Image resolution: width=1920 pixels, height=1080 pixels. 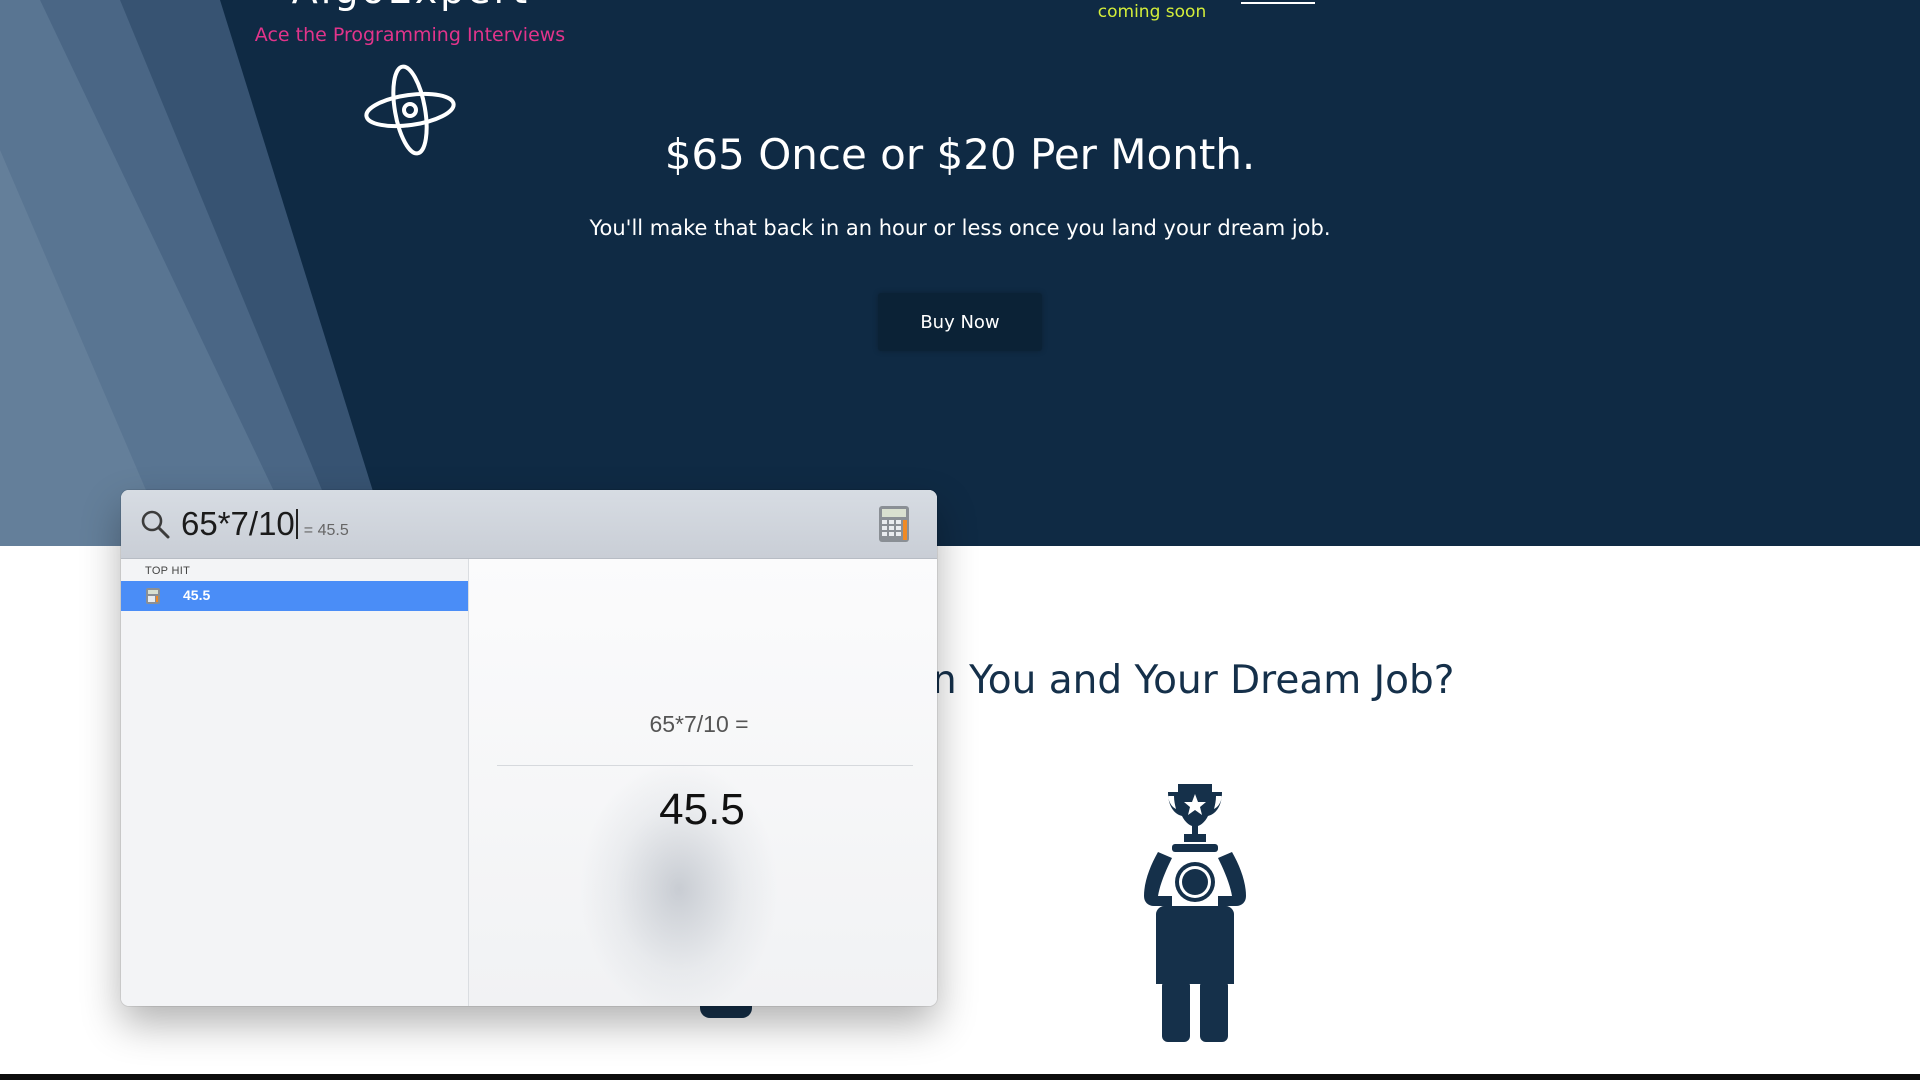 What do you see at coordinates (1152, 12) in the screenshot?
I see `coming-soon-badge: coming soon` at bounding box center [1152, 12].